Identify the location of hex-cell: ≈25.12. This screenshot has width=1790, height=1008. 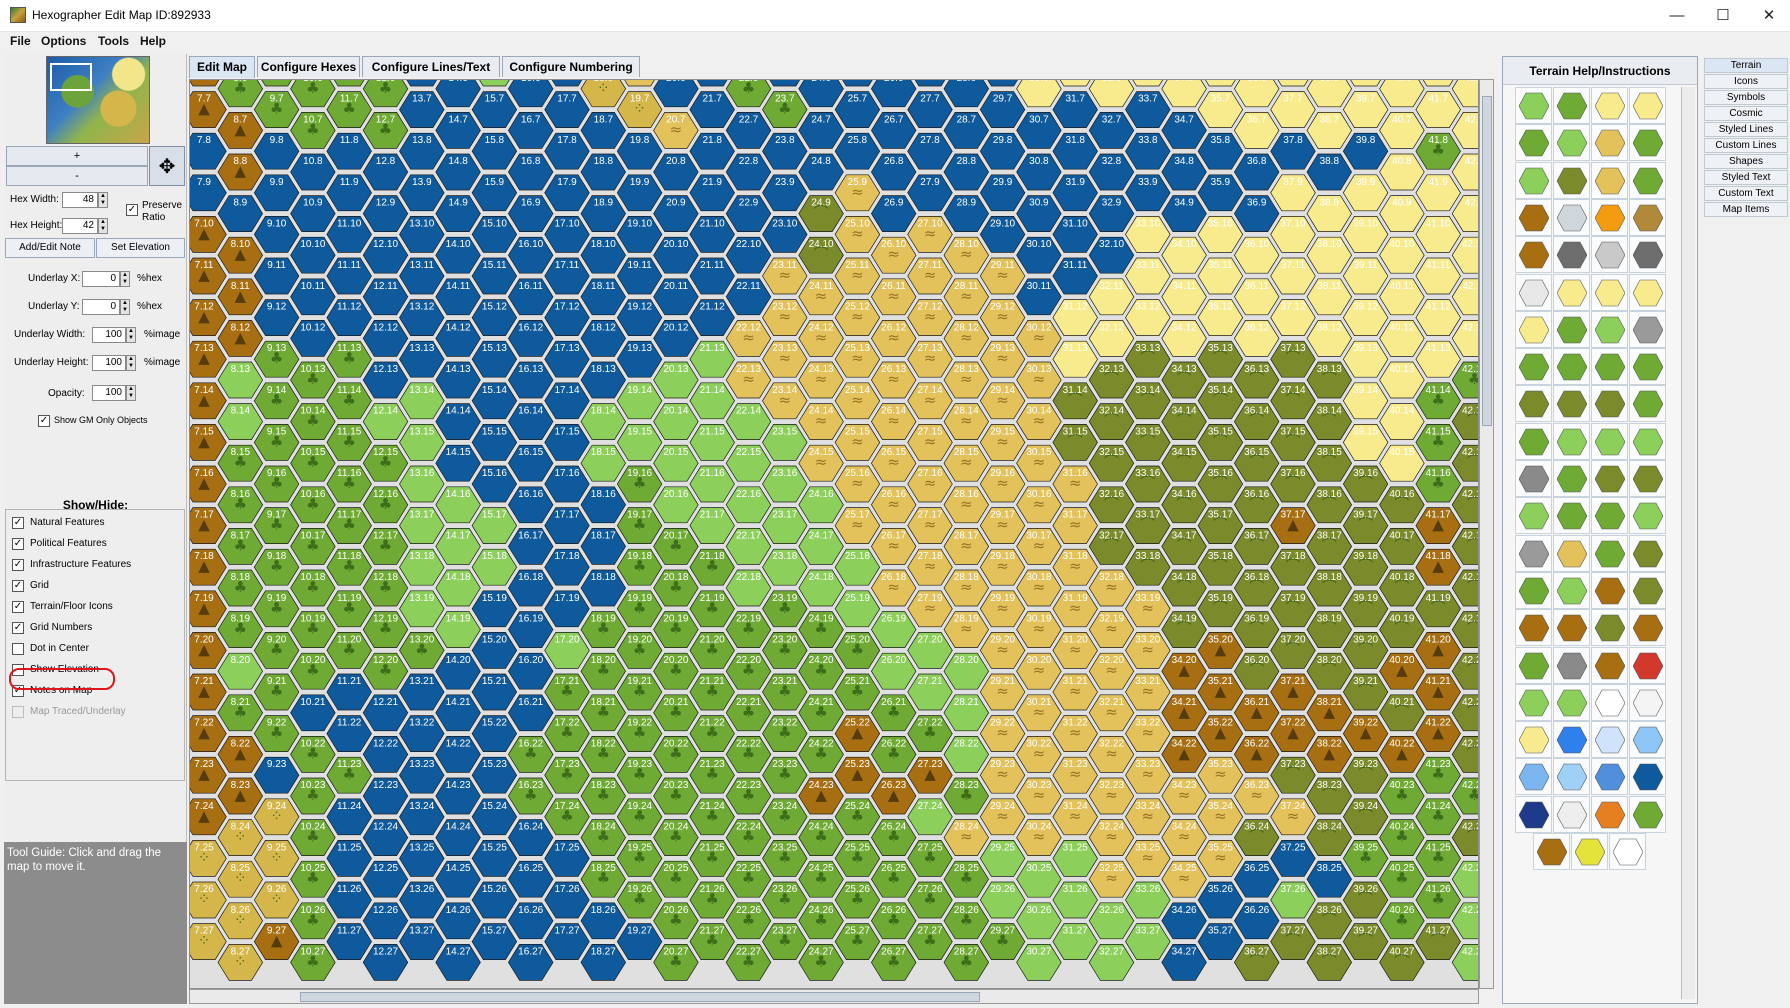
(857, 317).